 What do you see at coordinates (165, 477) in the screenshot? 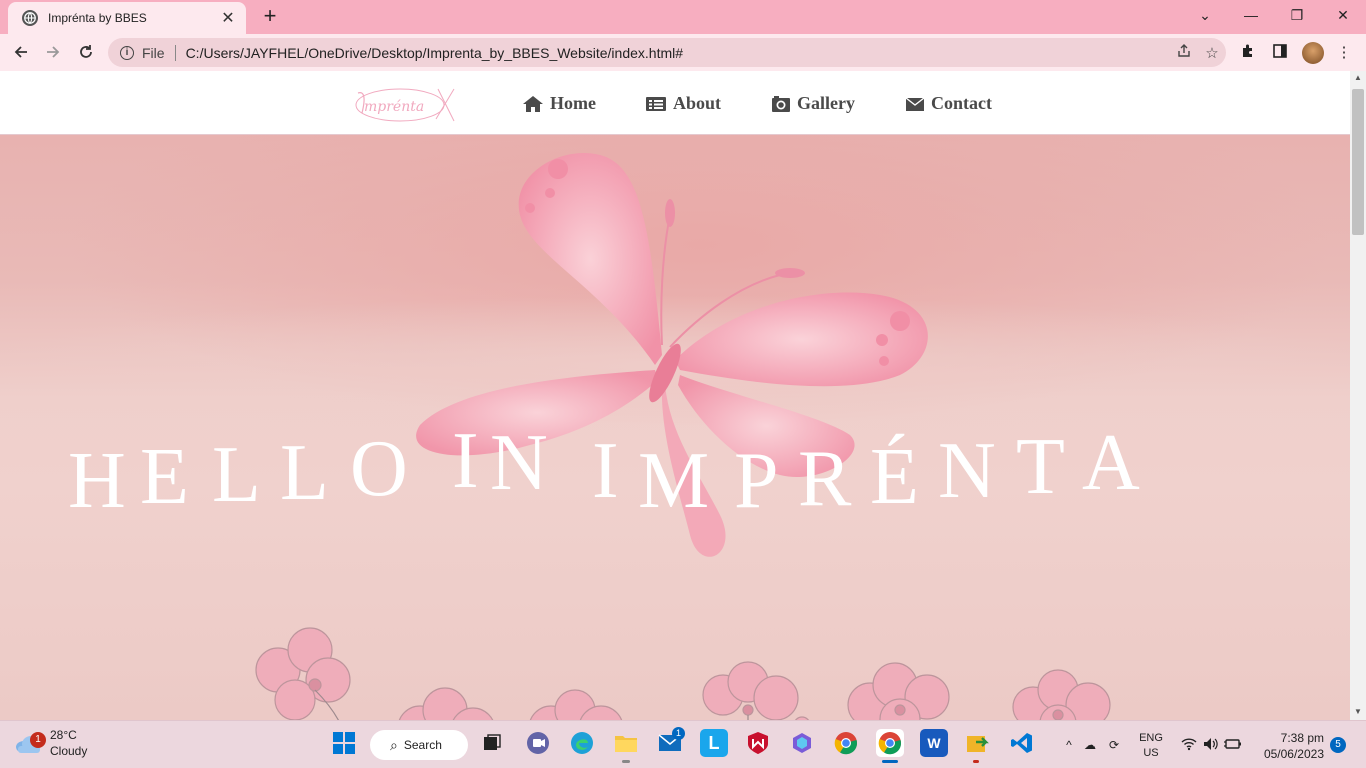
I see `hero-letter: E` at bounding box center [165, 477].